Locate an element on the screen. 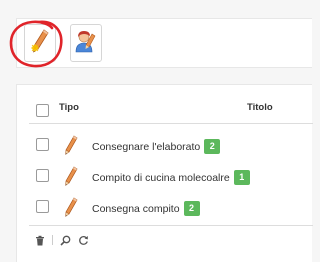 This screenshot has height=262, width=320. search-icon is located at coordinates (65, 240).